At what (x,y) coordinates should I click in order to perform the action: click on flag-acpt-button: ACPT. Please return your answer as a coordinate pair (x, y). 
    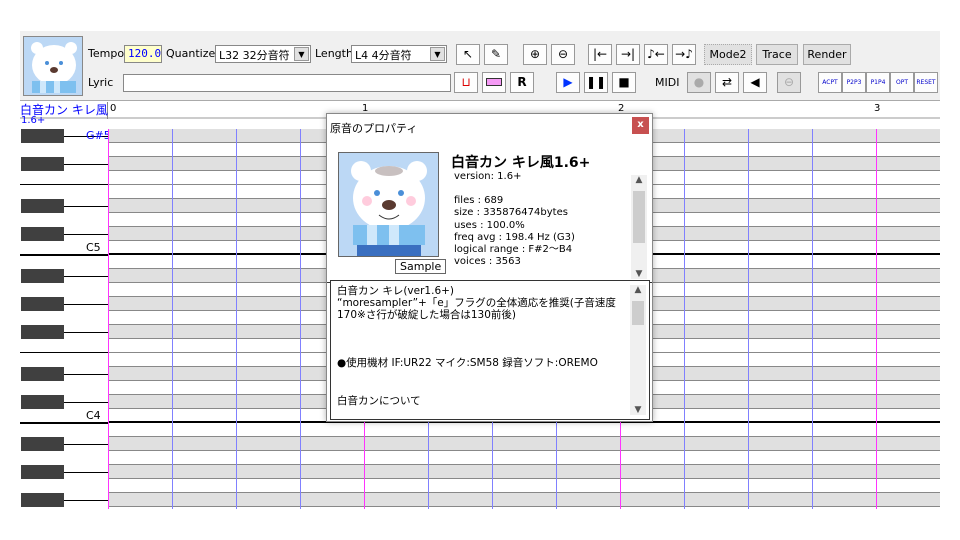
    Looking at the image, I should click on (830, 82).